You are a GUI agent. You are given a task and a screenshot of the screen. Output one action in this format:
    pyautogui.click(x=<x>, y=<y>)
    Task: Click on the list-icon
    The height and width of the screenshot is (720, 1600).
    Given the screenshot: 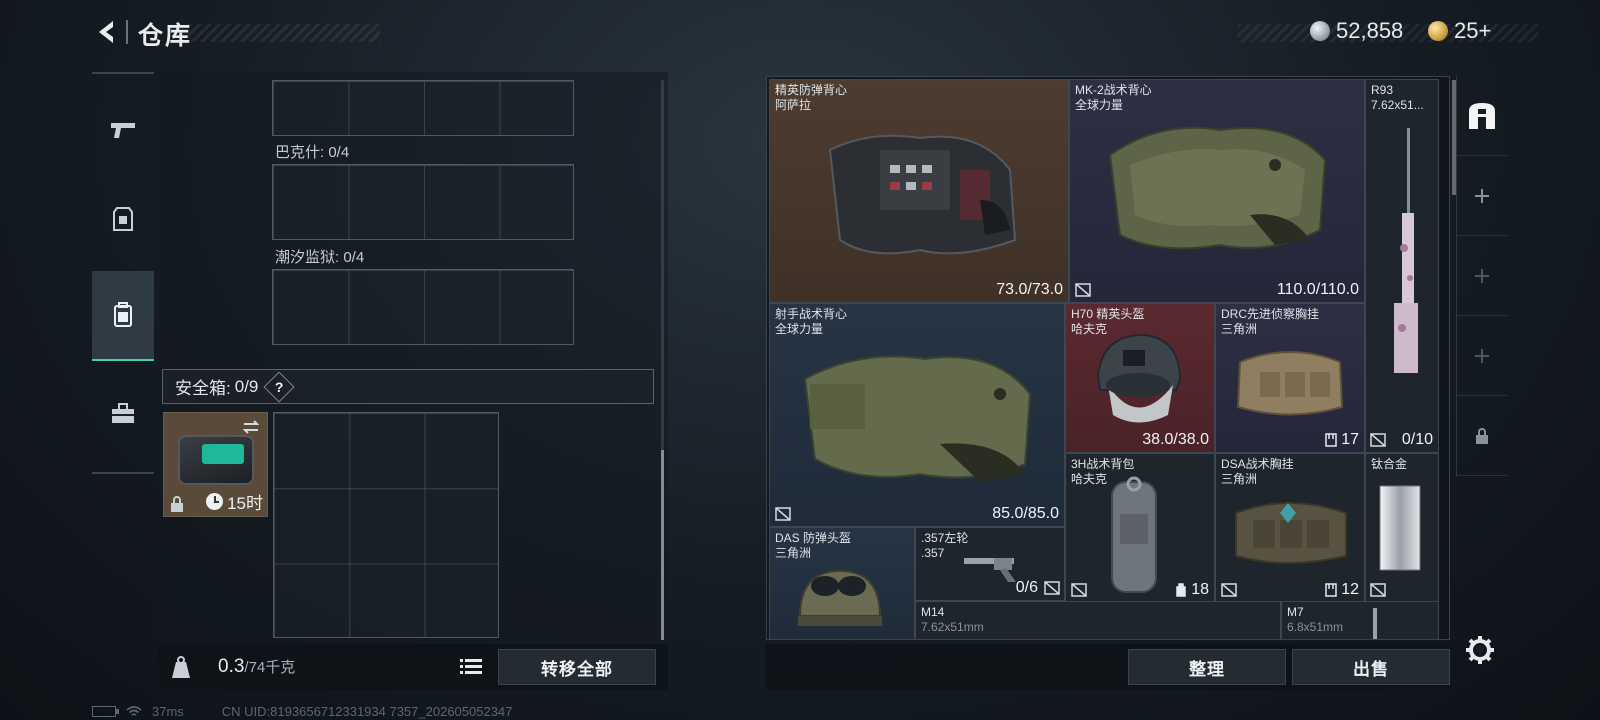 What is the action you would take?
    pyautogui.click(x=471, y=666)
    